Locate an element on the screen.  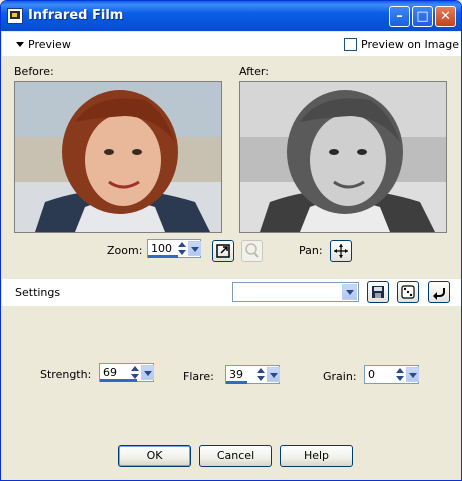
floppy-disk-icon is located at coordinates (378, 292).